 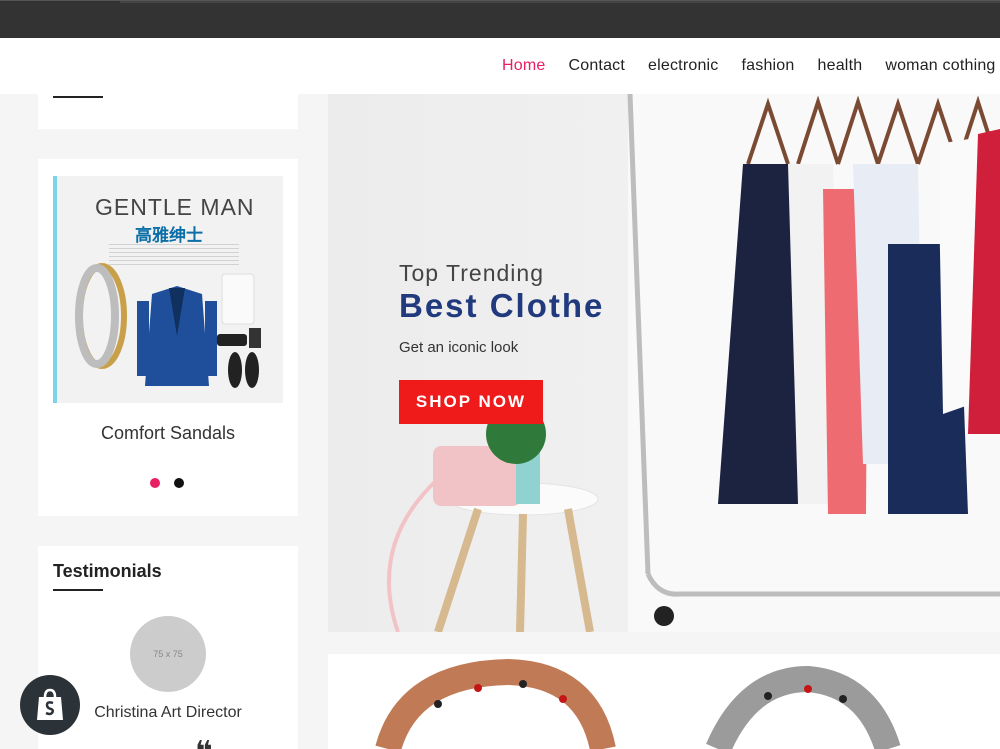 What do you see at coordinates (560, 2) in the screenshot?
I see `top-bar-line` at bounding box center [560, 2].